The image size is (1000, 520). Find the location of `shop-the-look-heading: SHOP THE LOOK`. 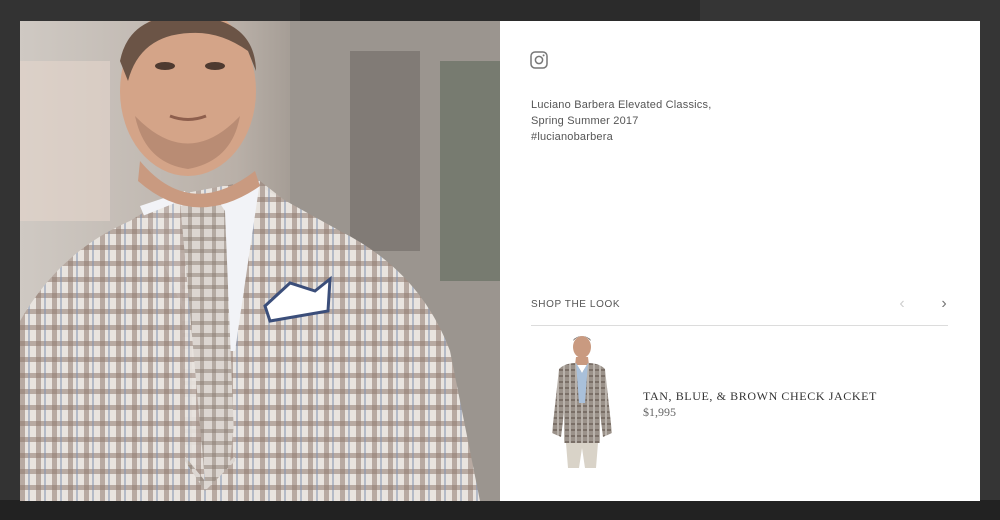

shop-the-look-heading: SHOP THE LOOK is located at coordinates (576, 304).